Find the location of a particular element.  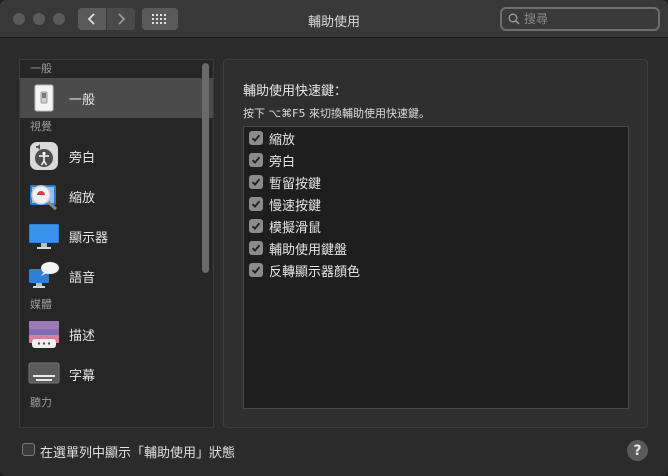

sidebar-scrollbar is located at coordinates (205, 243).